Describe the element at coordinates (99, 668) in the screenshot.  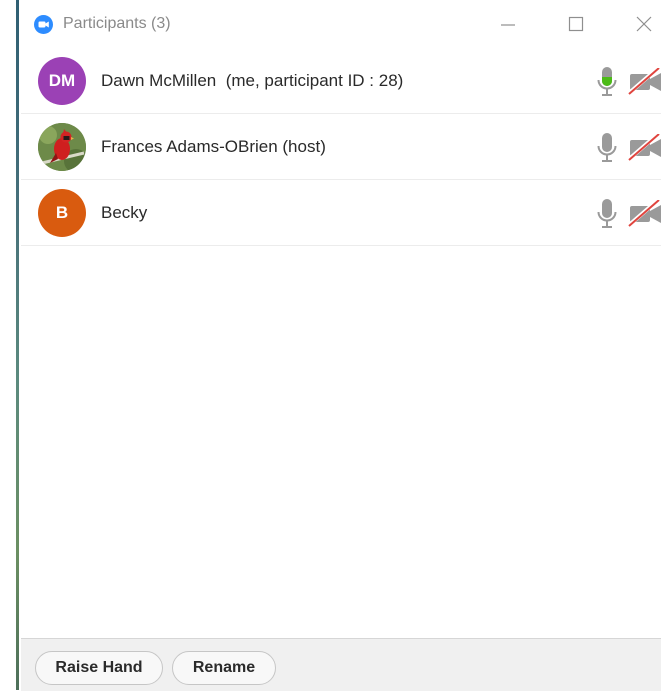
I see `raise-hand-button: Raise Hand` at that location.